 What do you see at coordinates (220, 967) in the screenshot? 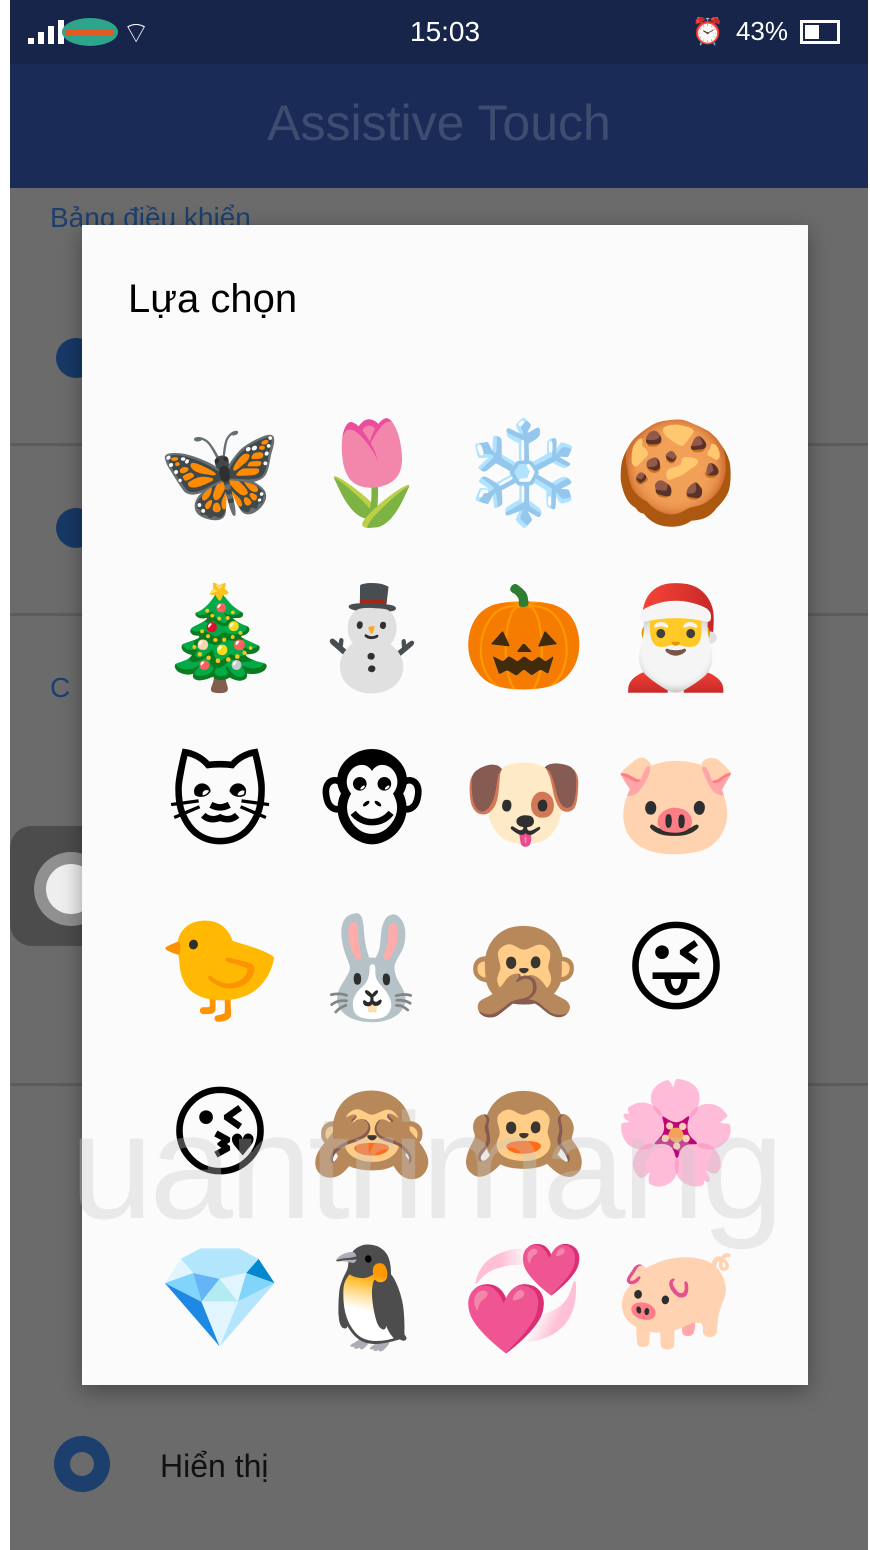
I see `chick-icon: 🐤` at bounding box center [220, 967].